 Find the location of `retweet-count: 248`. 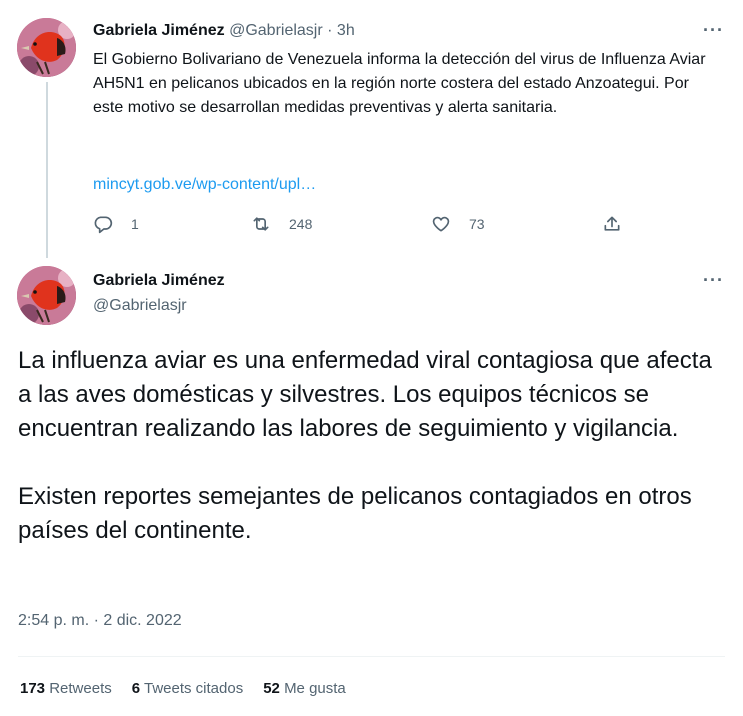

retweet-count: 248 is located at coordinates (301, 224).